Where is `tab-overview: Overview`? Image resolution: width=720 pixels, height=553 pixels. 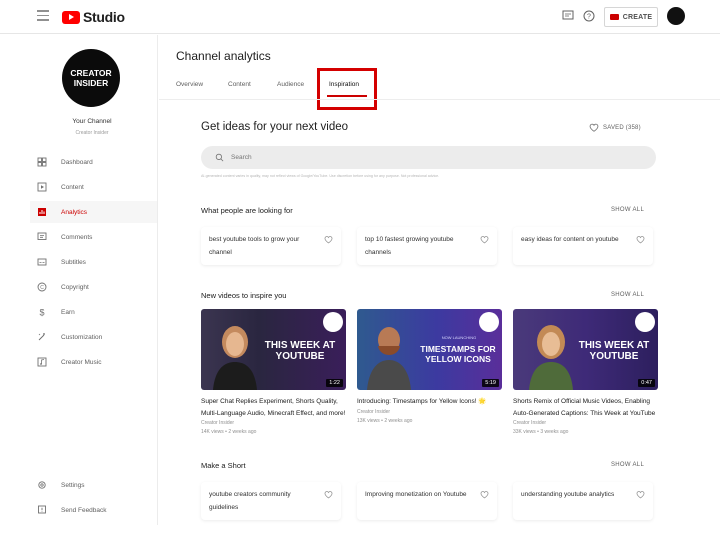 tab-overview: Overview is located at coordinates (189, 84).